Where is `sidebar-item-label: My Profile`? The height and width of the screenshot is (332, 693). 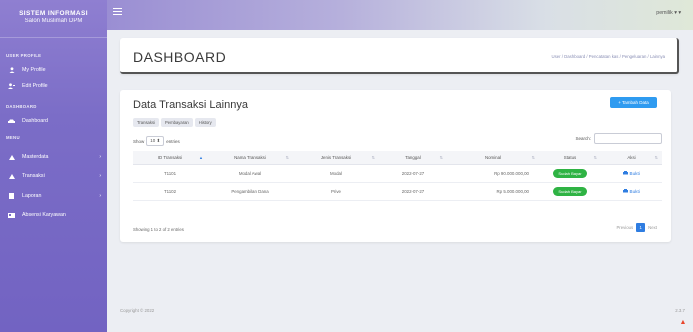 sidebar-item-label: My Profile is located at coordinates (34, 70).